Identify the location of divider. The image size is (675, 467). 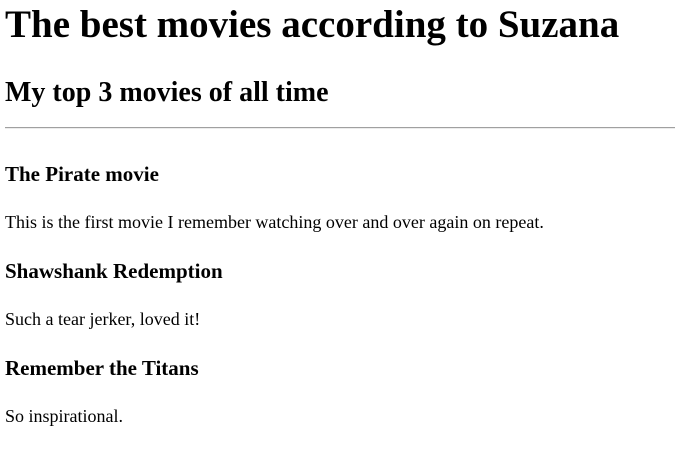
(340, 128).